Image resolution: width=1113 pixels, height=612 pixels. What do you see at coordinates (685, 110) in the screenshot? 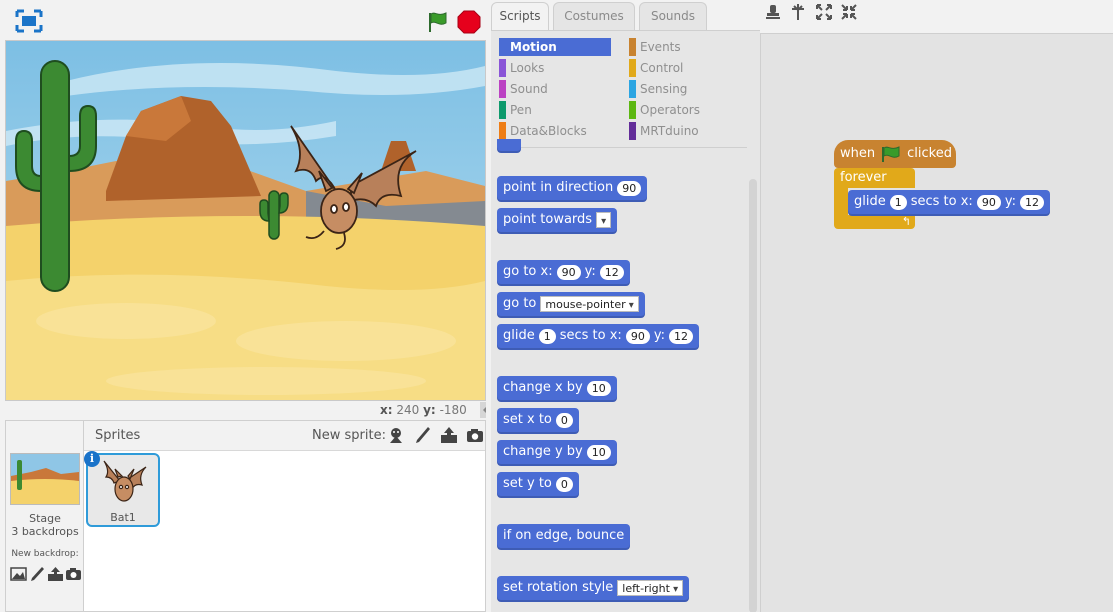
I see `category-operators: Operators` at bounding box center [685, 110].